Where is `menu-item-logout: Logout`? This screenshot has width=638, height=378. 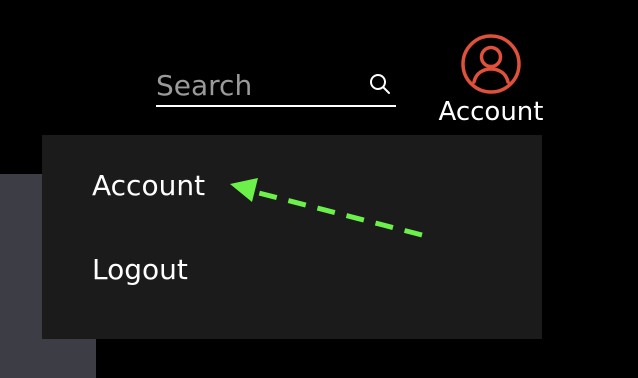 menu-item-logout: Logout is located at coordinates (140, 269).